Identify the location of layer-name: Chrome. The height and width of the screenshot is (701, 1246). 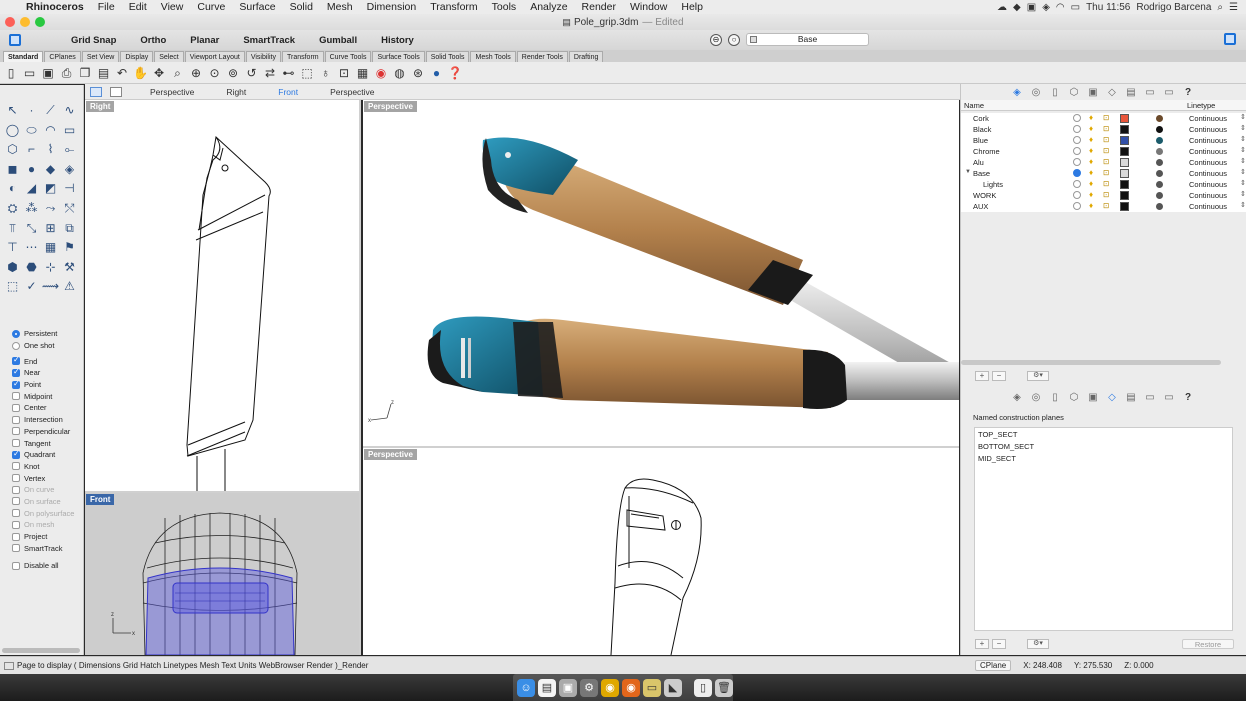
(986, 151).